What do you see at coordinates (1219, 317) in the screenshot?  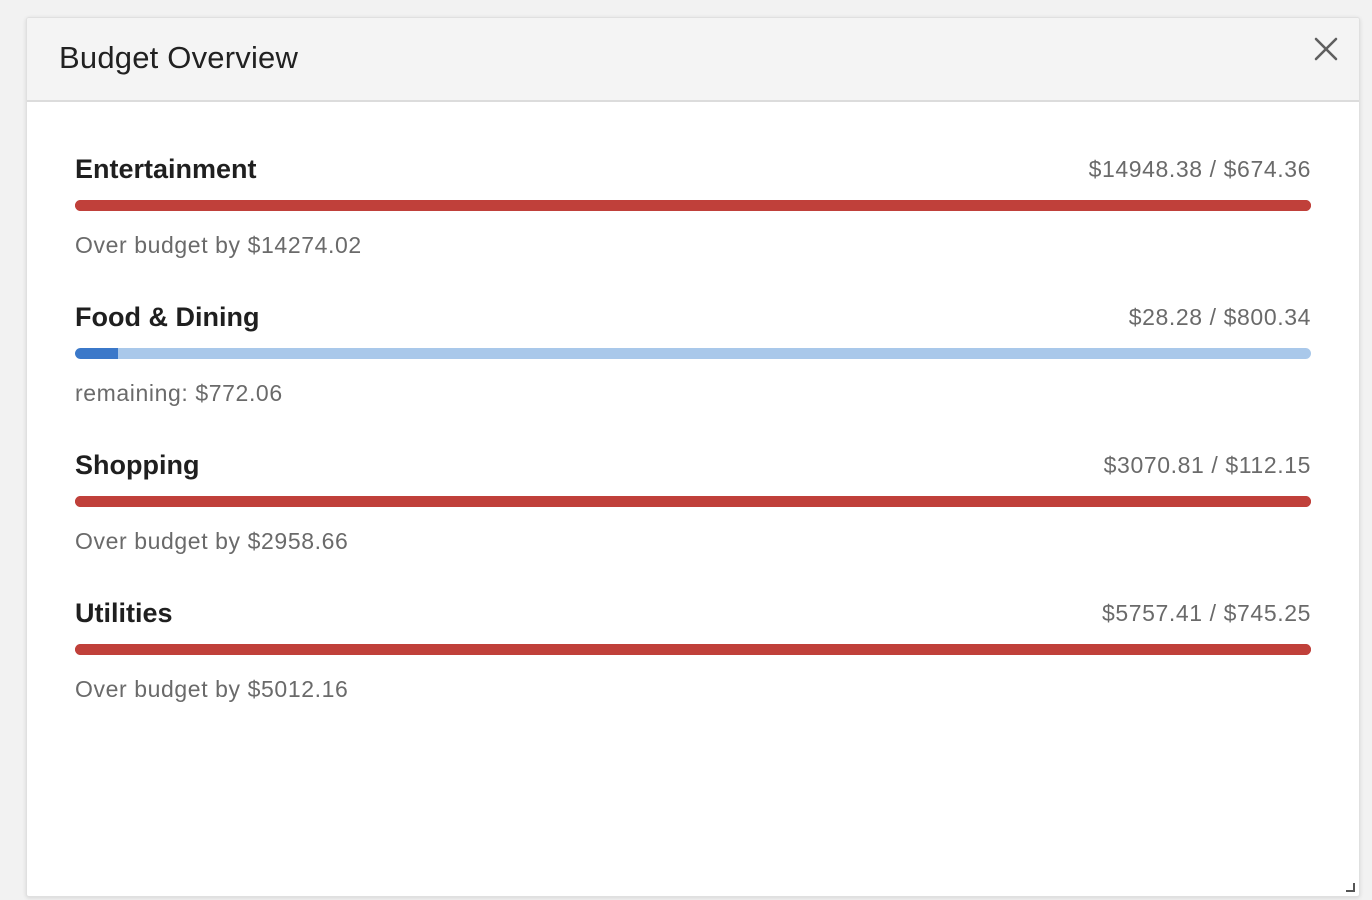 I see `budget-amount: $28.28 / $800.34` at bounding box center [1219, 317].